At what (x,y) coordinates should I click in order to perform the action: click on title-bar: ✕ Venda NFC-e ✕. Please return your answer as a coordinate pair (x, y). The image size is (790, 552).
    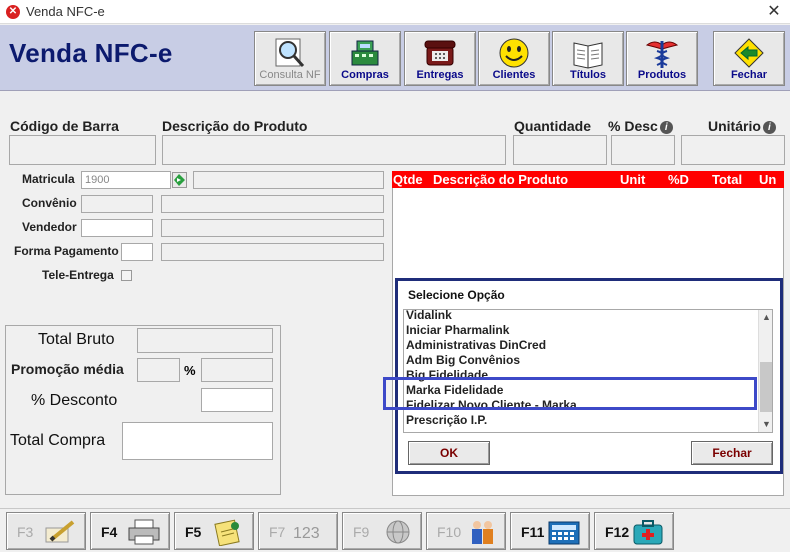
    Looking at the image, I should click on (395, 12).